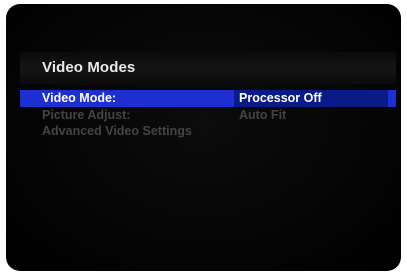 This screenshot has width=407, height=275. I want to click on menu-item-label: Advanced Video Settings, so click(117, 131).